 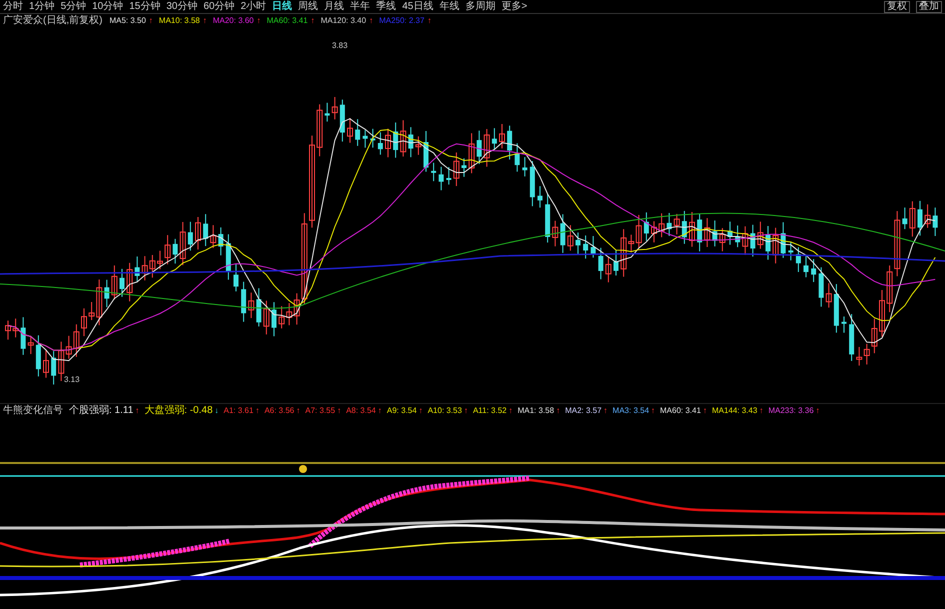 What do you see at coordinates (179, 21) in the screenshot?
I see `indicator-value: MA10: 3.58` at bounding box center [179, 21].